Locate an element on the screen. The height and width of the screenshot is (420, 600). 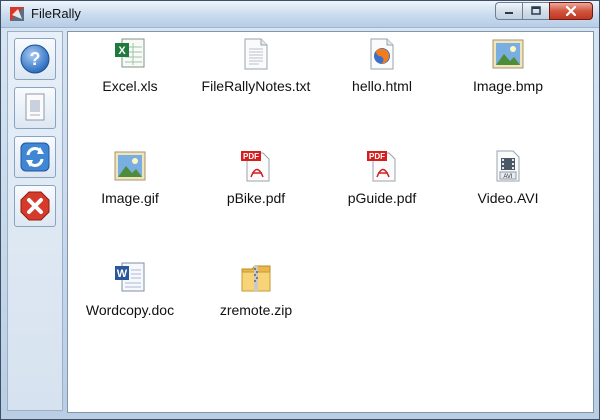
file-name: Image.bmp is located at coordinates (508, 86).